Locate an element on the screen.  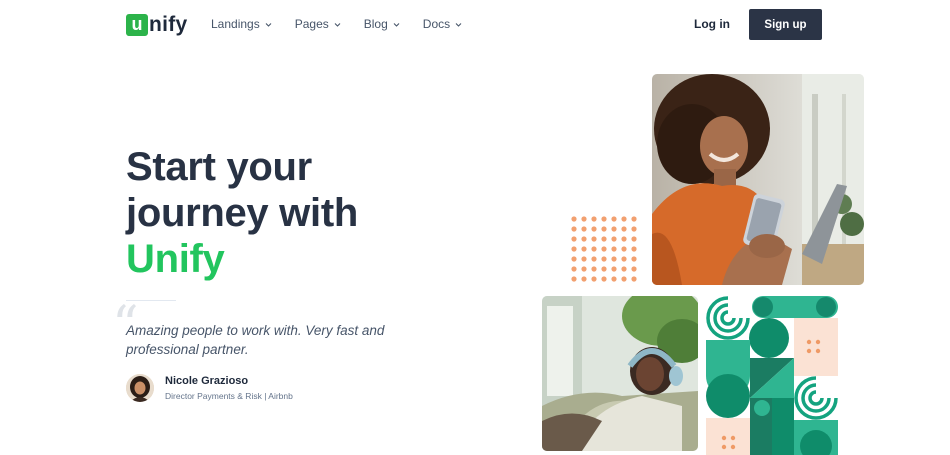
login-link: Log in is located at coordinates (712, 24).